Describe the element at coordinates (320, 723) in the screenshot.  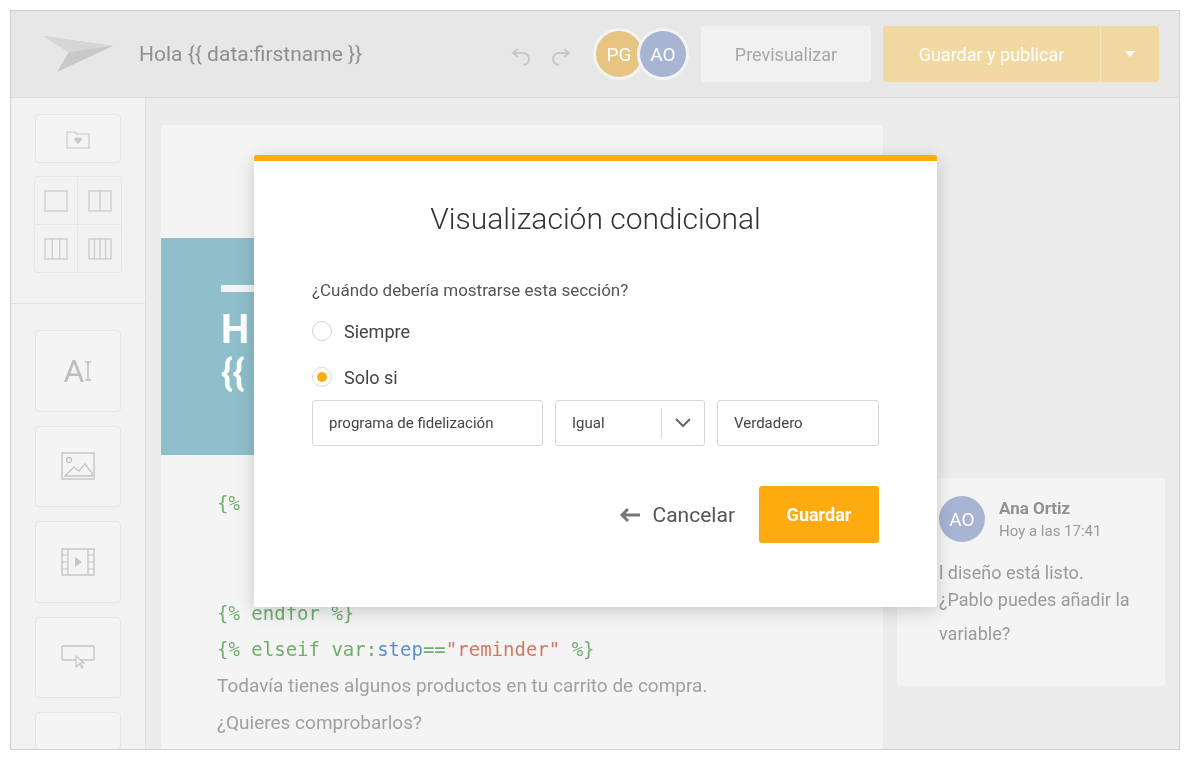
I see `body-text: ¿Quieres comprobarlos?` at that location.